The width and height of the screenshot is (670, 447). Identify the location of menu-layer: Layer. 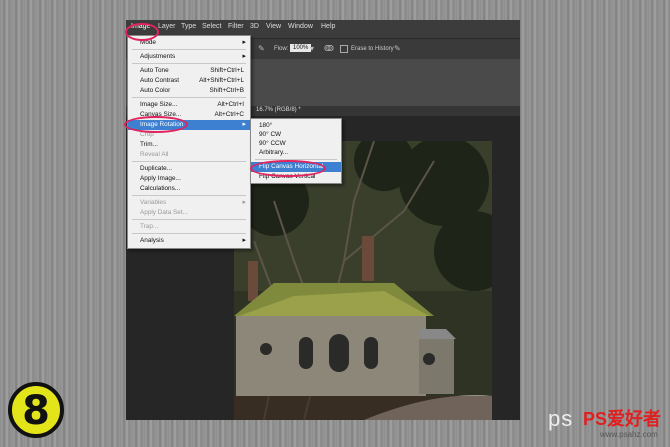
(167, 26).